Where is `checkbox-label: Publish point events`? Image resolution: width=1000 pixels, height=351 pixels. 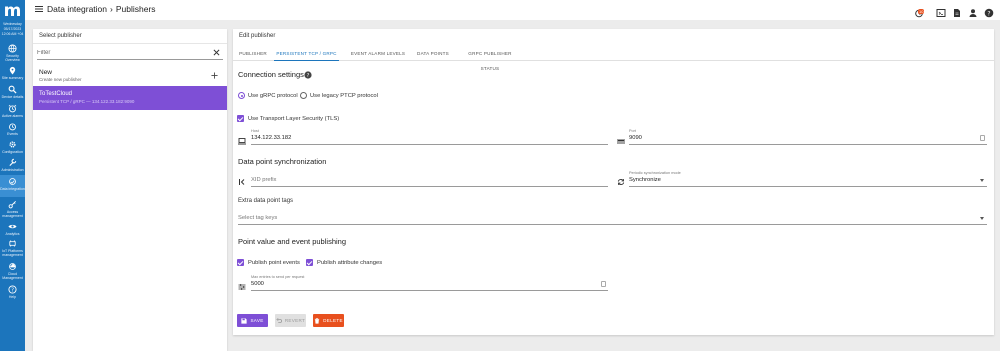 checkbox-label: Publish point events is located at coordinates (274, 262).